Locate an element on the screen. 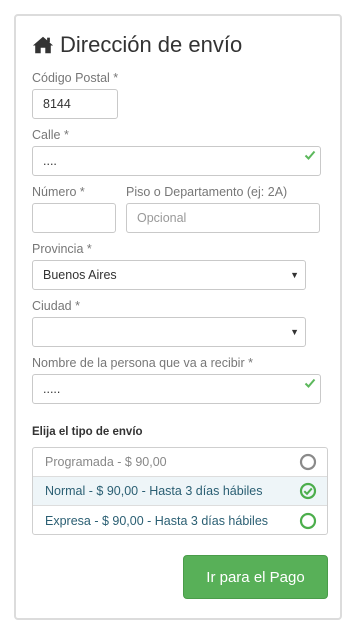 This screenshot has width=364, height=637. shipping-option-expresa: Expresa - $ 90,00 - Hasta 3 días hábiles is located at coordinates (180, 520).